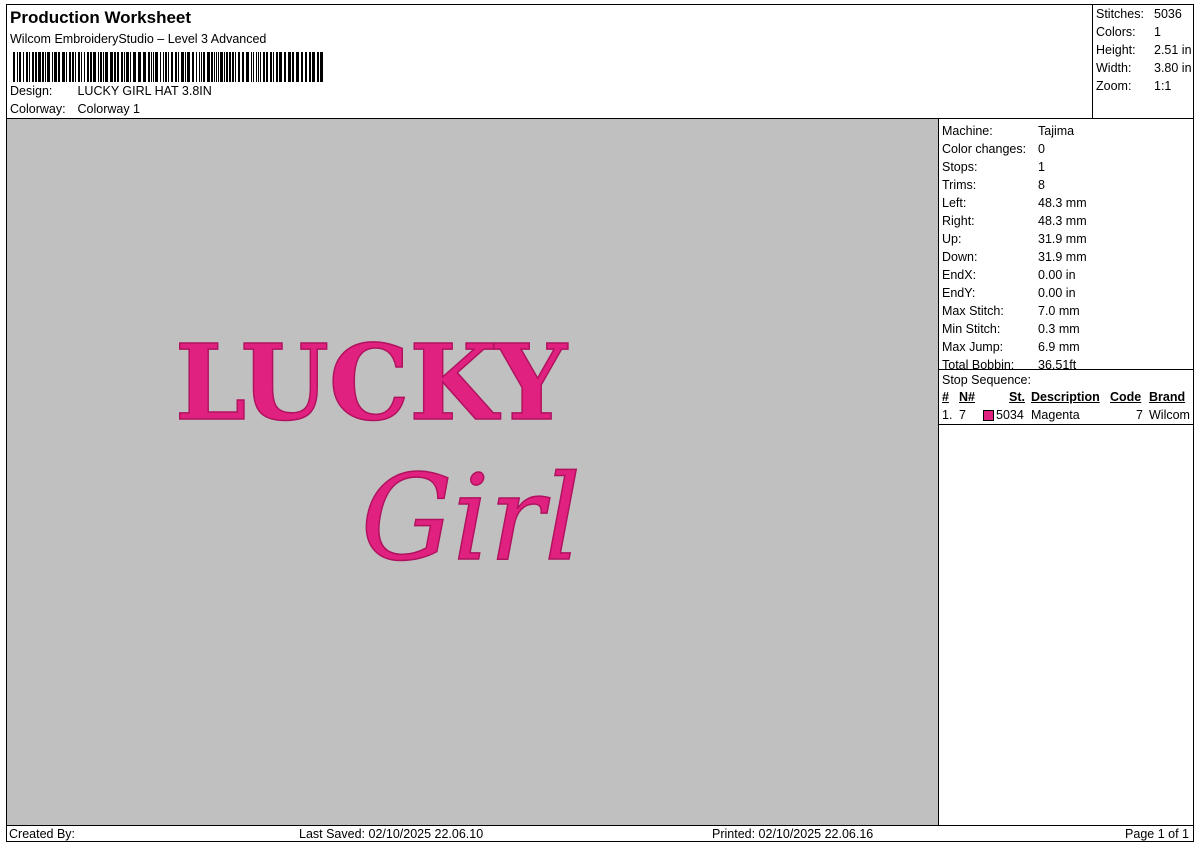 This screenshot has height=848, width=1200. What do you see at coordinates (1067, 169) in the screenshot?
I see `info-stops: Stops: 1` at bounding box center [1067, 169].